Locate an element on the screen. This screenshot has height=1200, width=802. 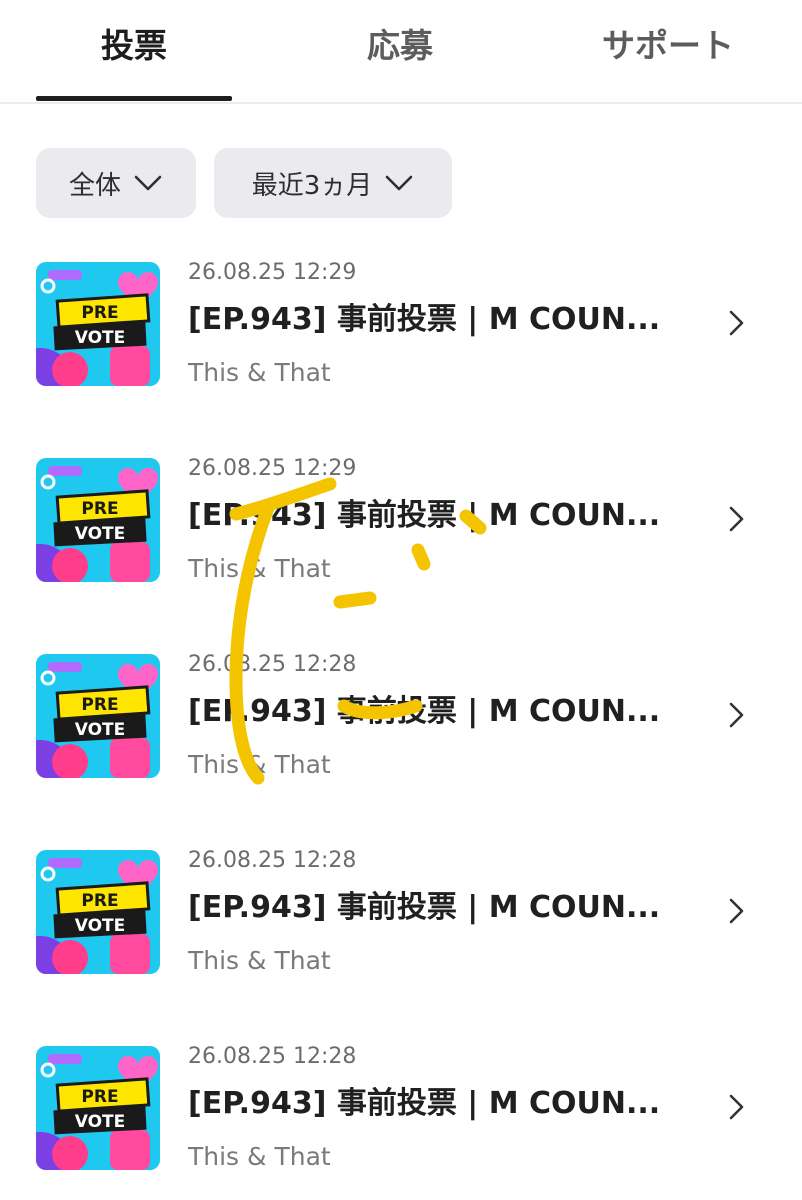
period-filter-dropdown: 最近3ヵ月 is located at coordinates (333, 183).